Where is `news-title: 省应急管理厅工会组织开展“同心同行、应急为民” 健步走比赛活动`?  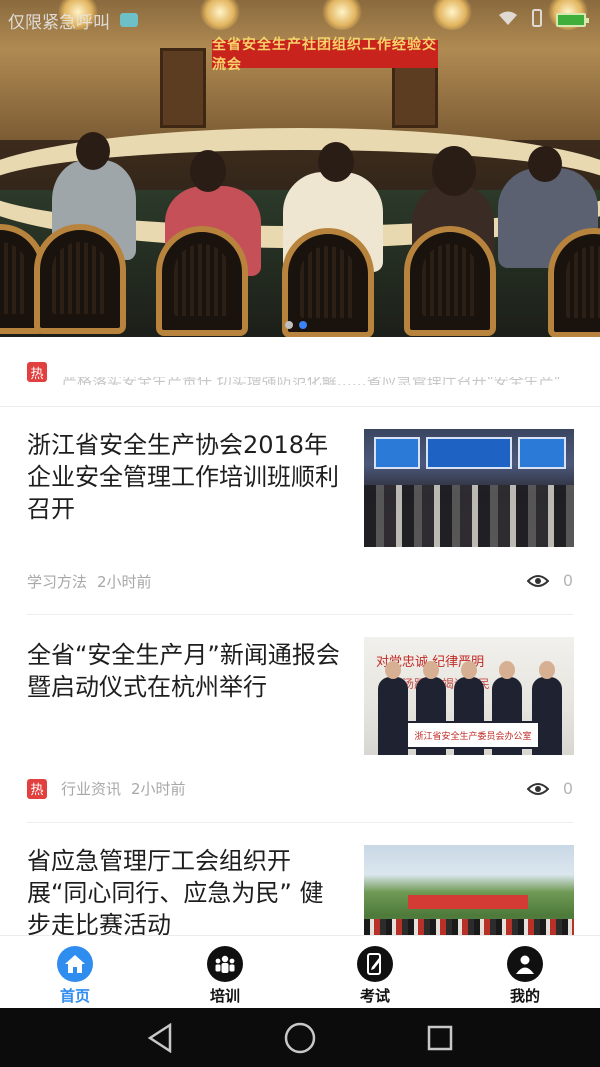
news-title: 省应急管理厅工会组织开展“同心同行、应急为民” 健步走比赛活动 is located at coordinates (186, 890).